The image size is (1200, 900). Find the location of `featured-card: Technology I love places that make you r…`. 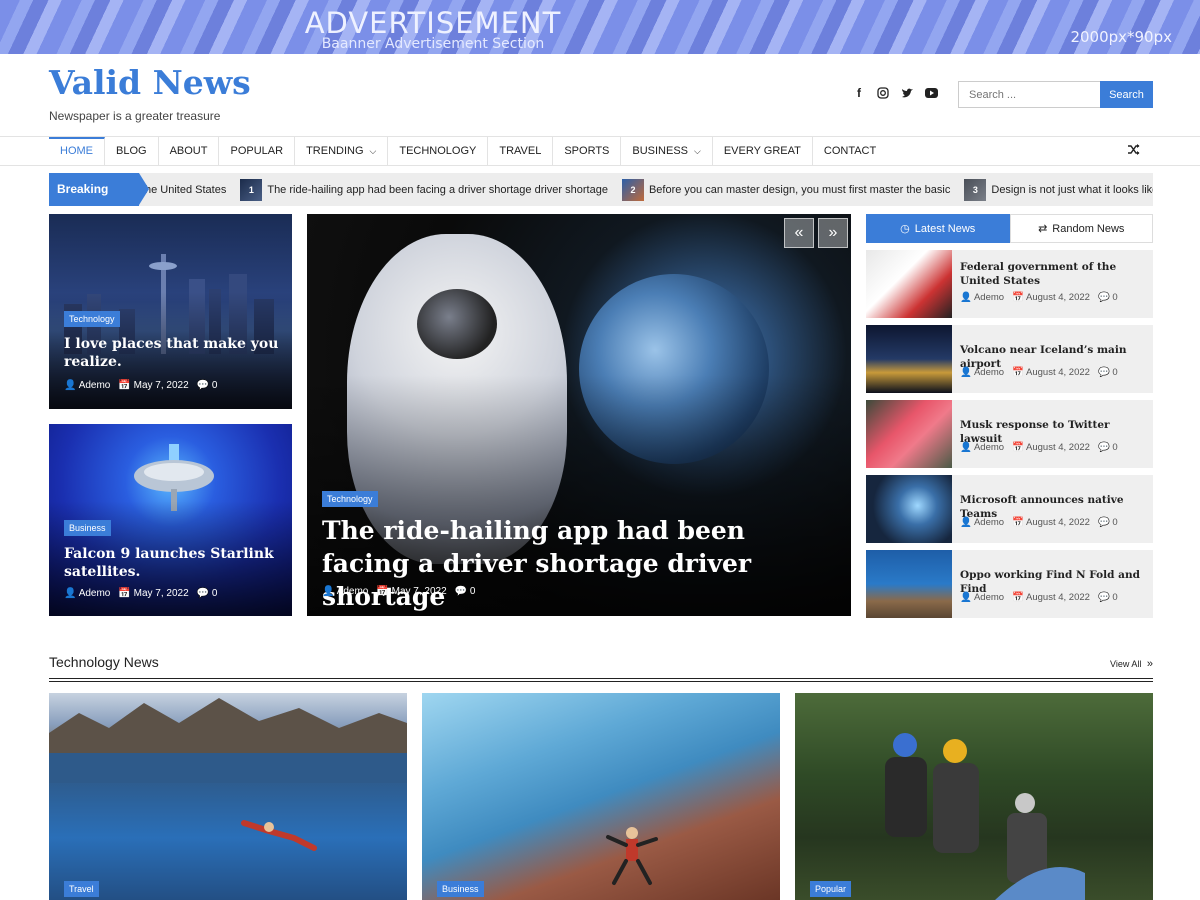

featured-card: Technology I love places that make you r… is located at coordinates (170, 311).